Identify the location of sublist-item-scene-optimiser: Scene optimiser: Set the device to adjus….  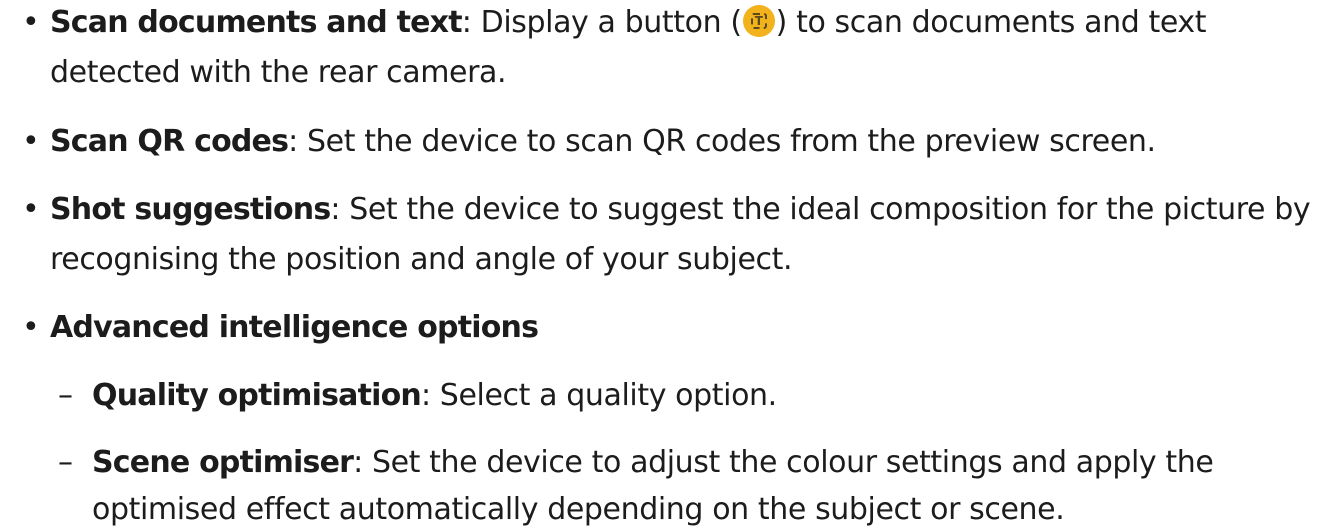
(653, 463).